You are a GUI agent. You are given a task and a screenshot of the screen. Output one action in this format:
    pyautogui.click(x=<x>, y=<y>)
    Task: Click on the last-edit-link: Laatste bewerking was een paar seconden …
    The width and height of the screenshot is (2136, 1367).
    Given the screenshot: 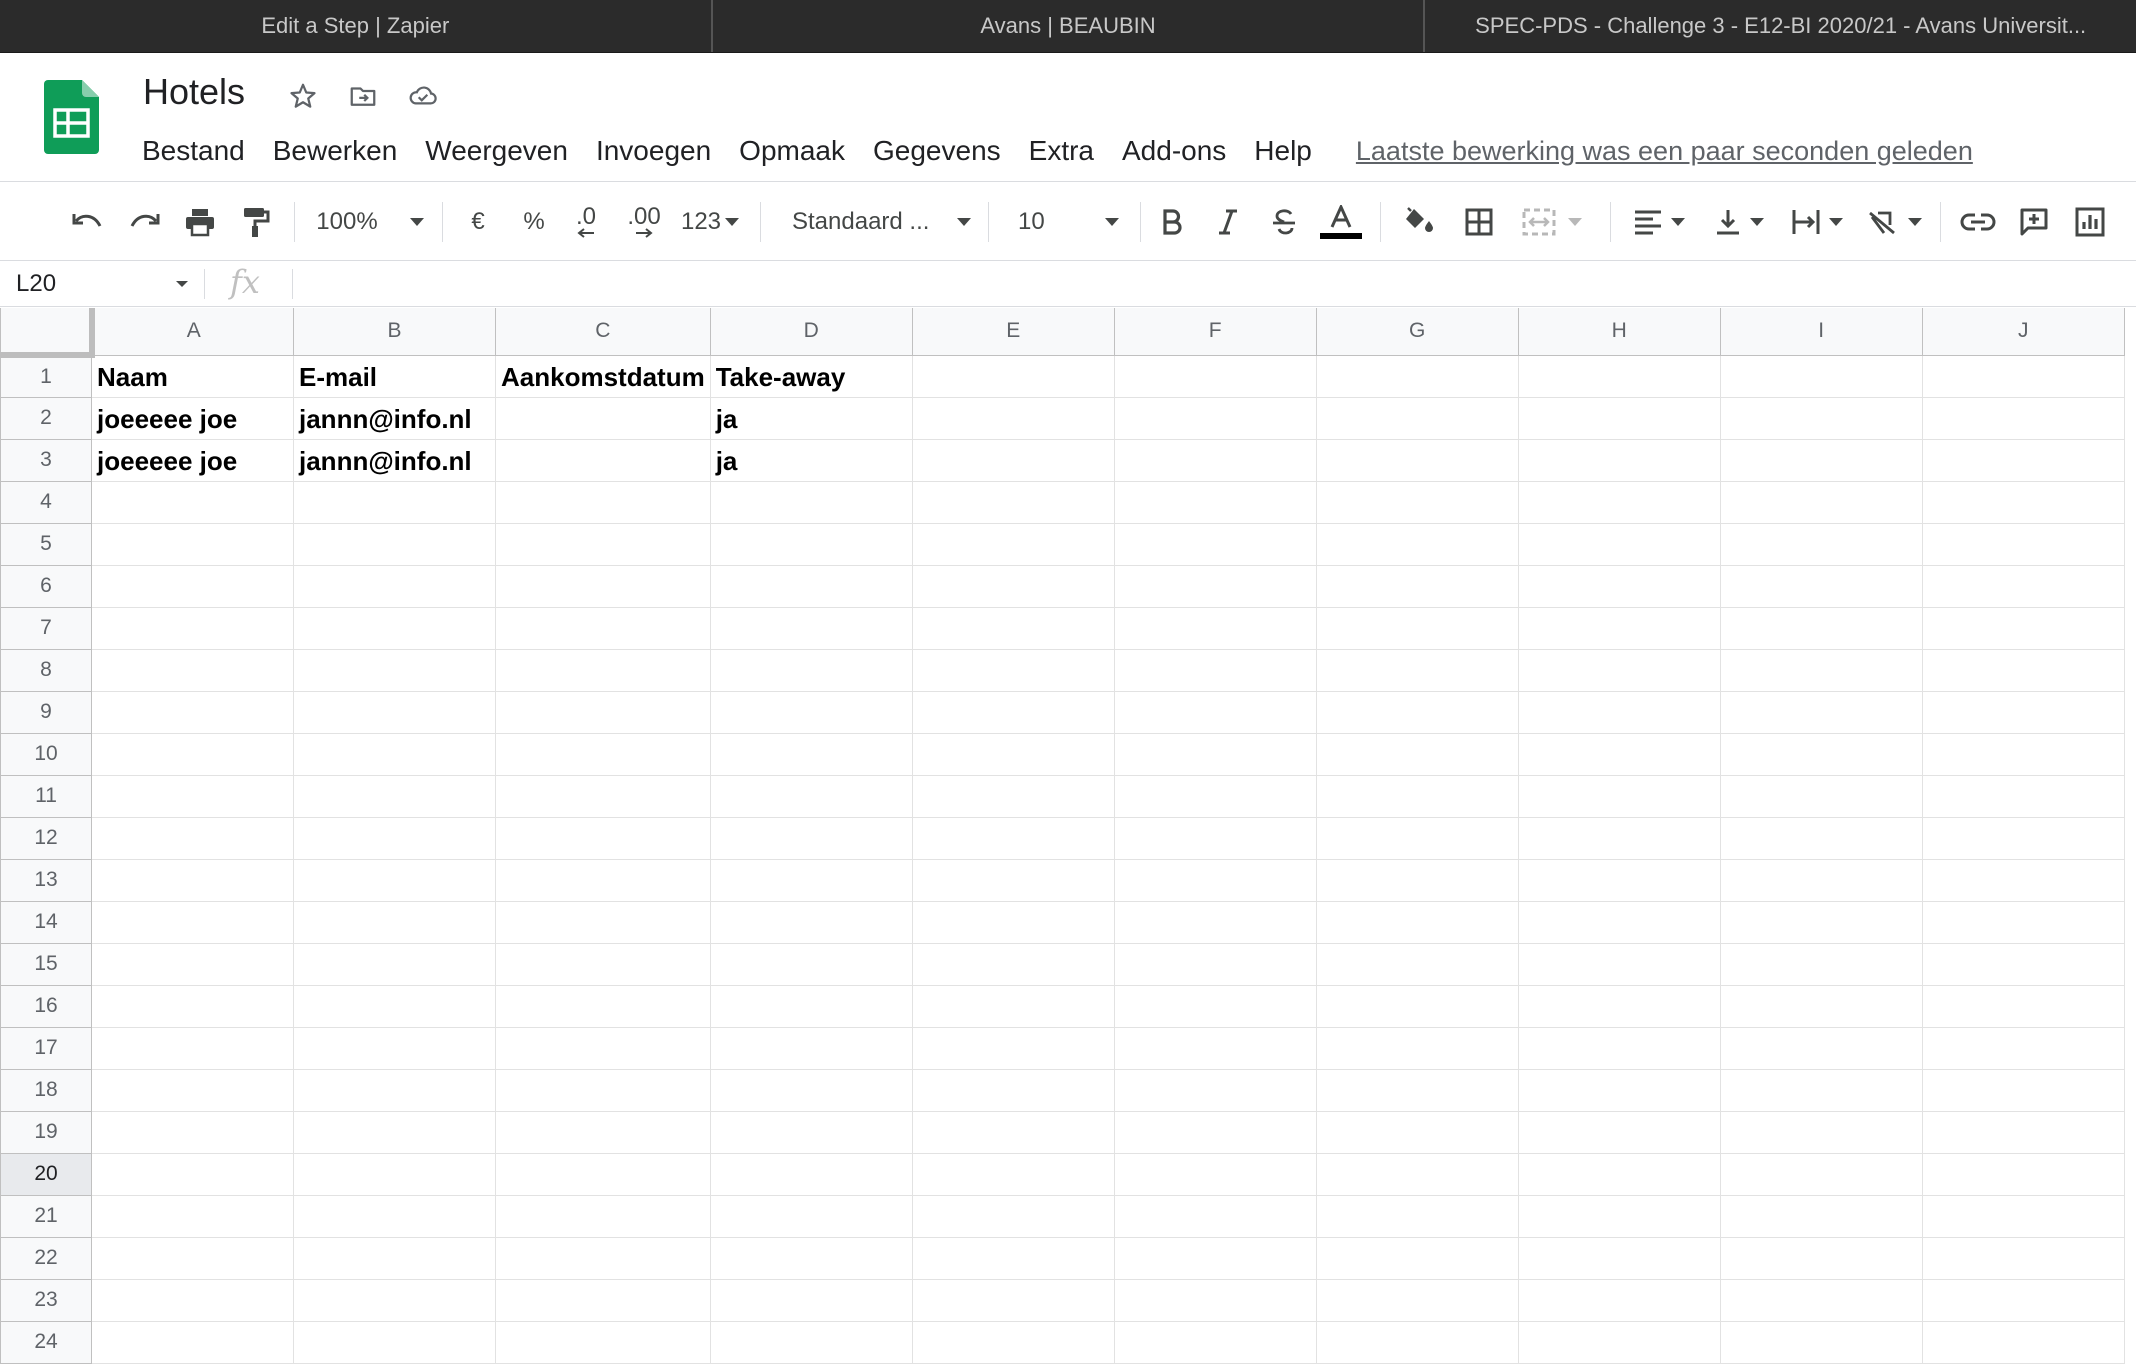 What is the action you would take?
    pyautogui.click(x=1664, y=151)
    